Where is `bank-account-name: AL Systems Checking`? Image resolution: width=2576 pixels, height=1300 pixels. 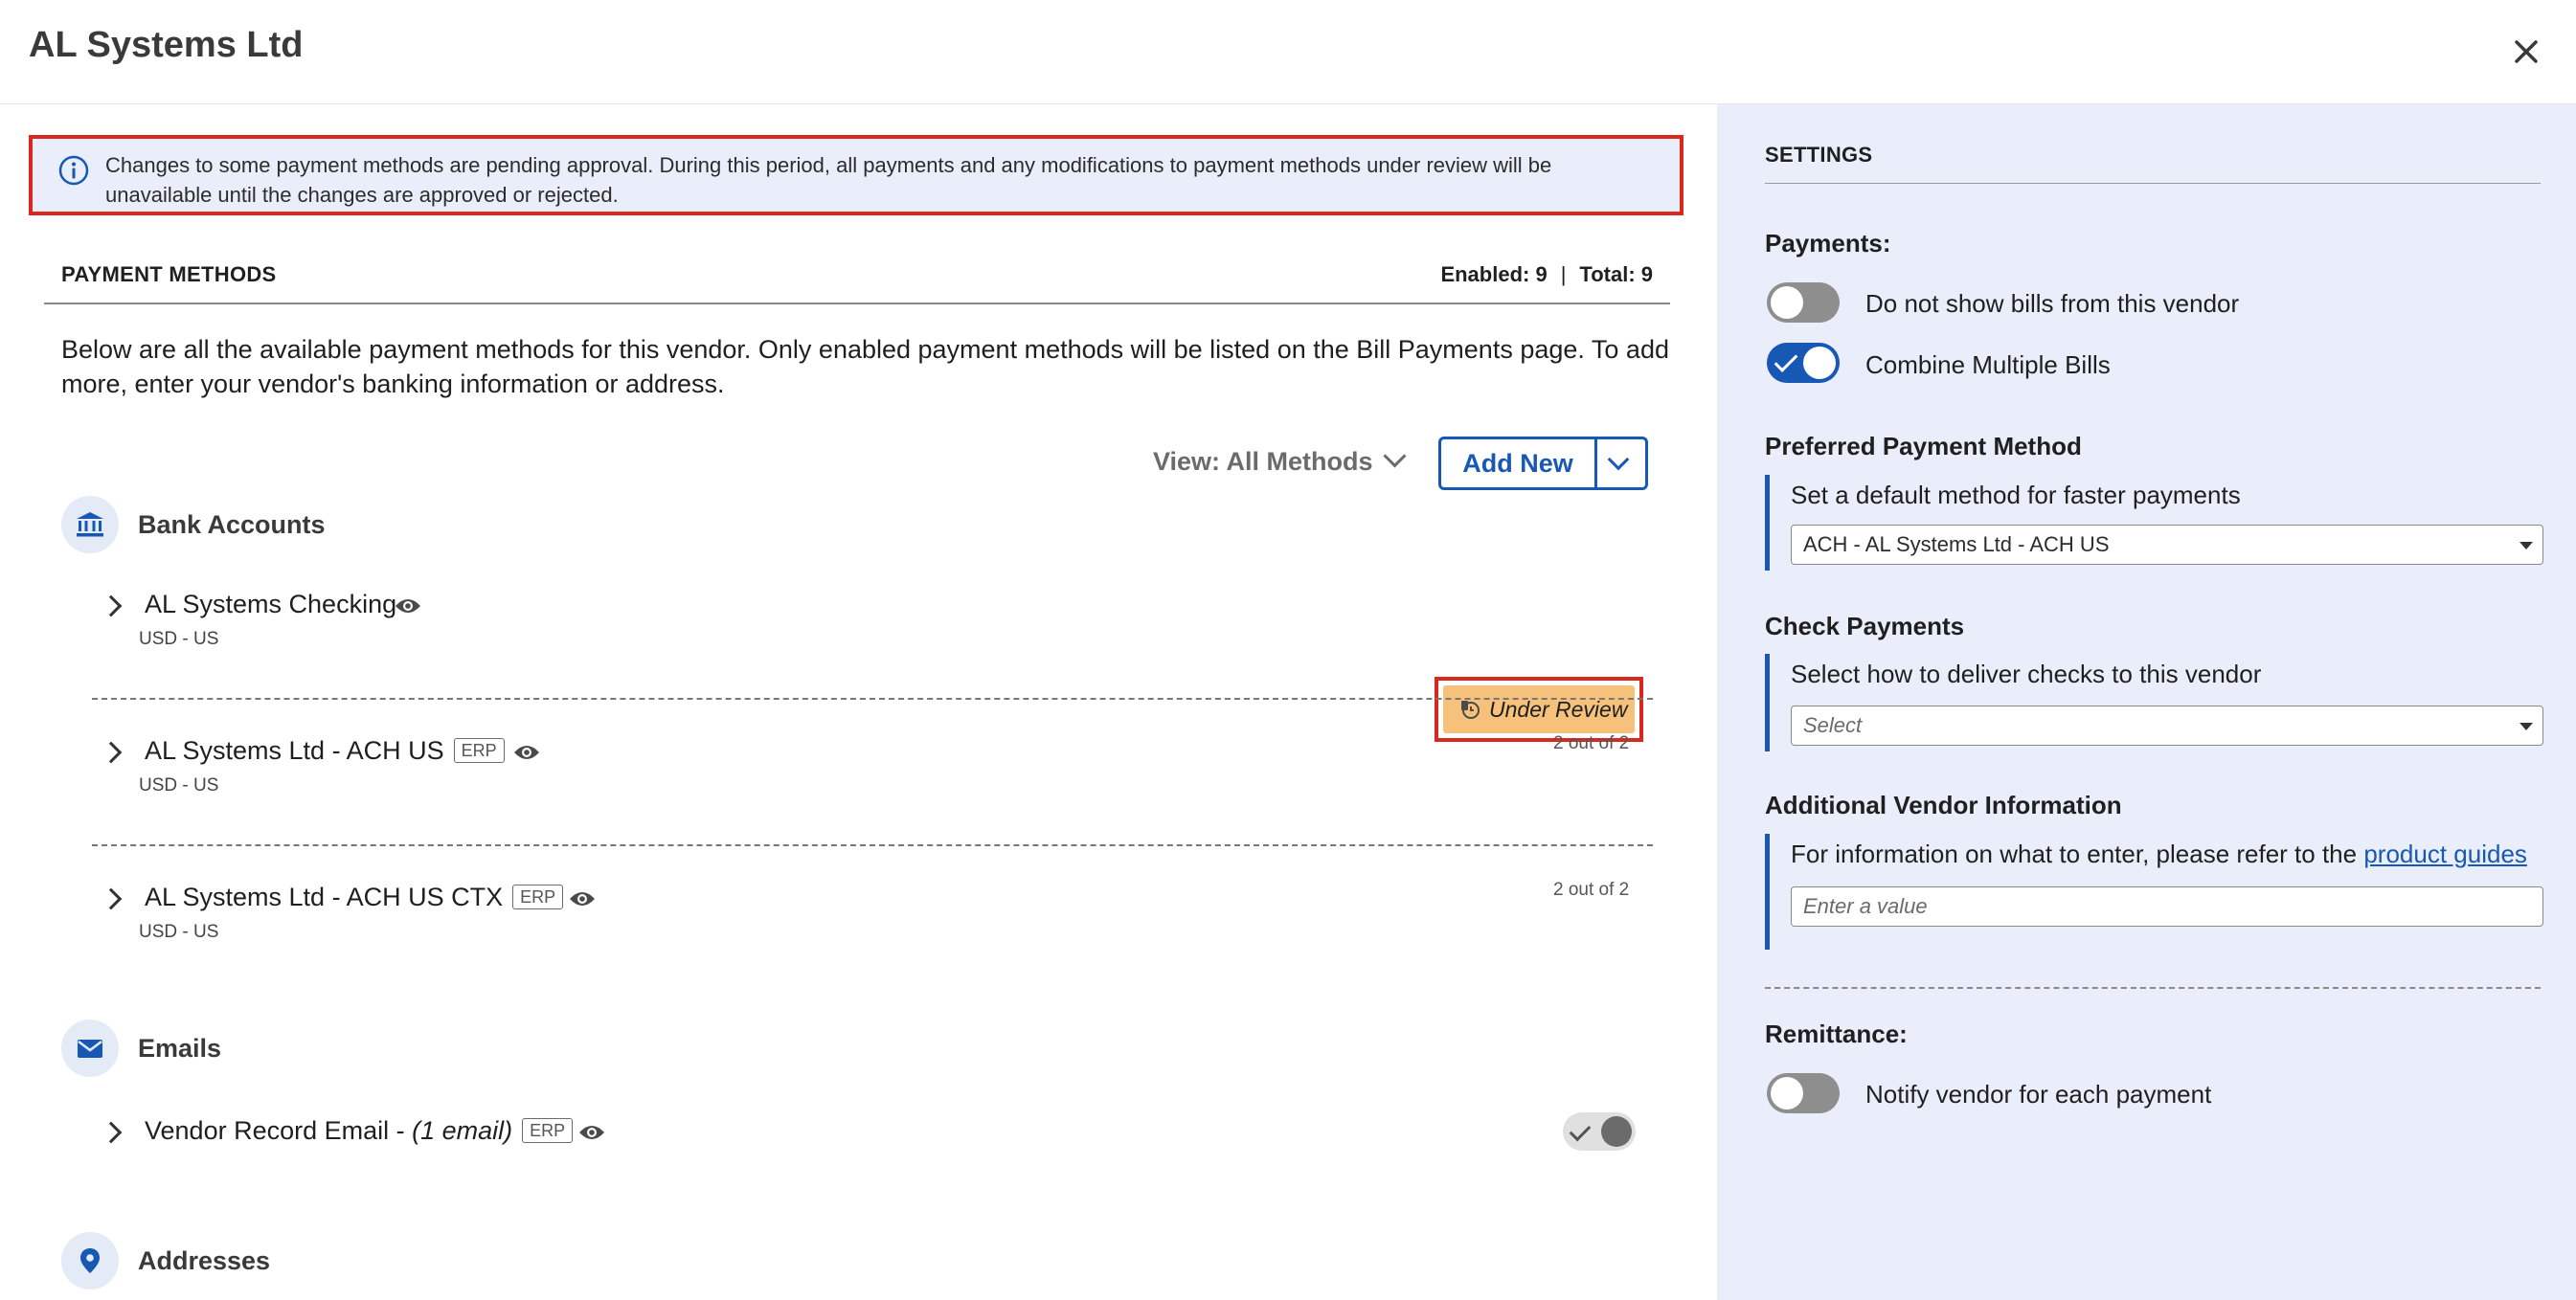
bank-account-name: AL Systems Checking is located at coordinates (270, 604).